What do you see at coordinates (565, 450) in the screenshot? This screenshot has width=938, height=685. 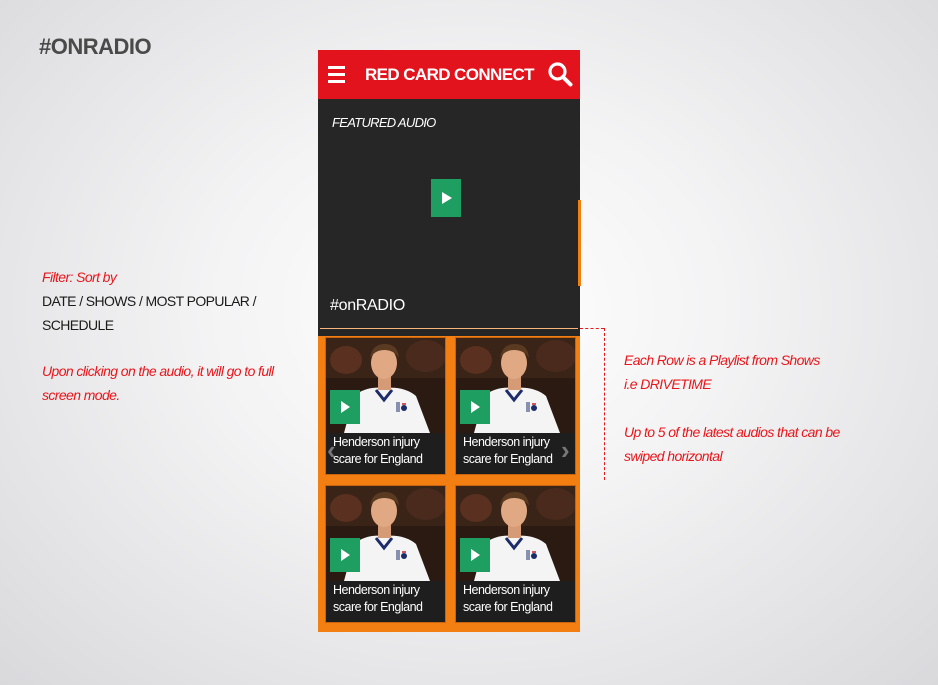 I see `carousel-next-icon: ›` at bounding box center [565, 450].